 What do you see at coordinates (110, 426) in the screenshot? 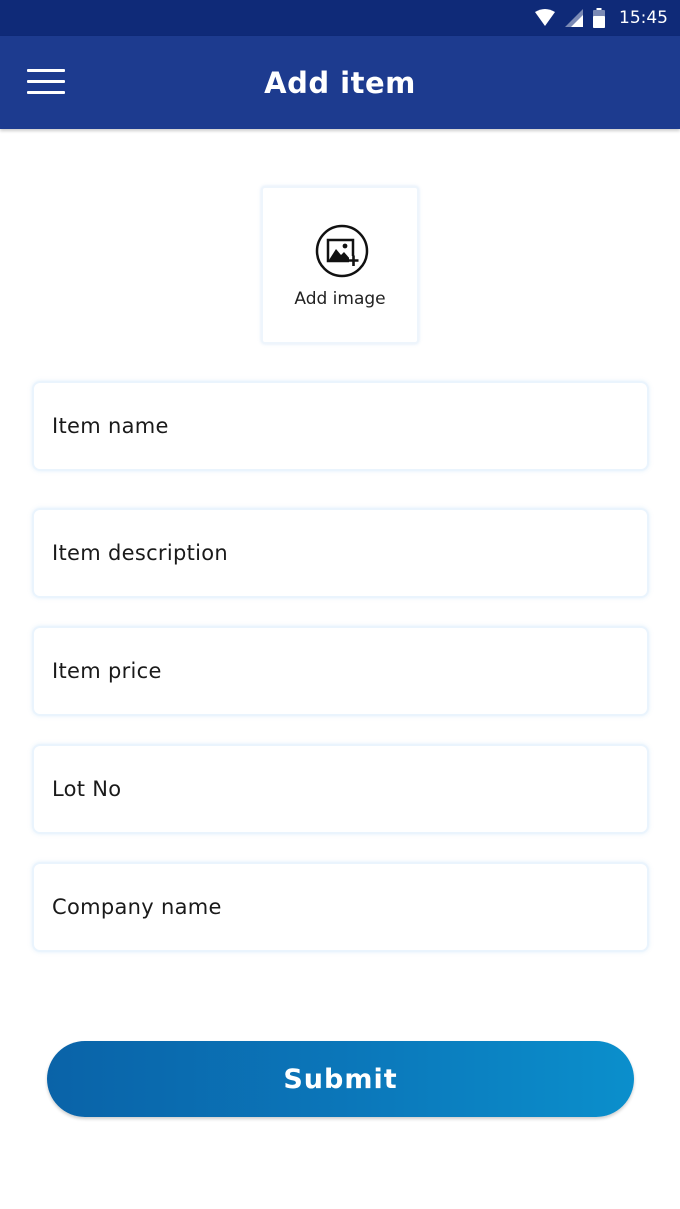
I see `item-name-label: Item name` at bounding box center [110, 426].